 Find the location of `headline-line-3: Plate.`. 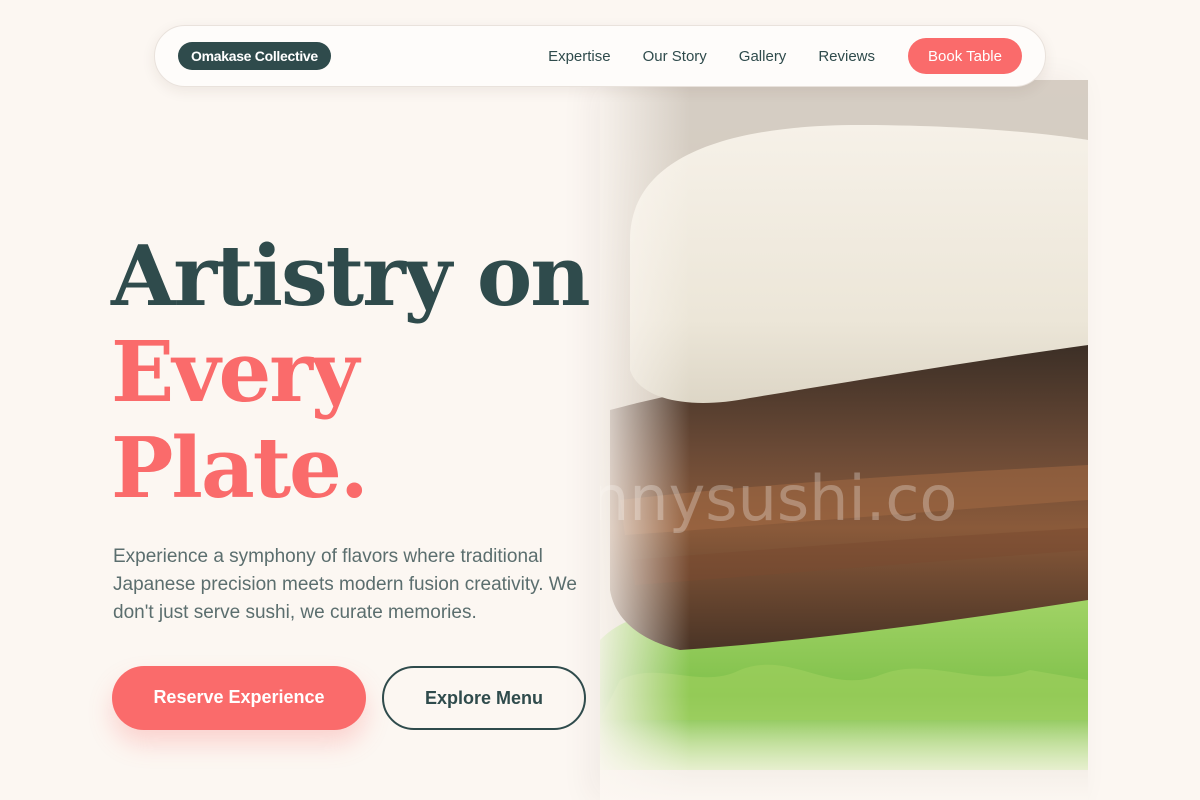

headline-line-3: Plate. is located at coordinates (240, 468).